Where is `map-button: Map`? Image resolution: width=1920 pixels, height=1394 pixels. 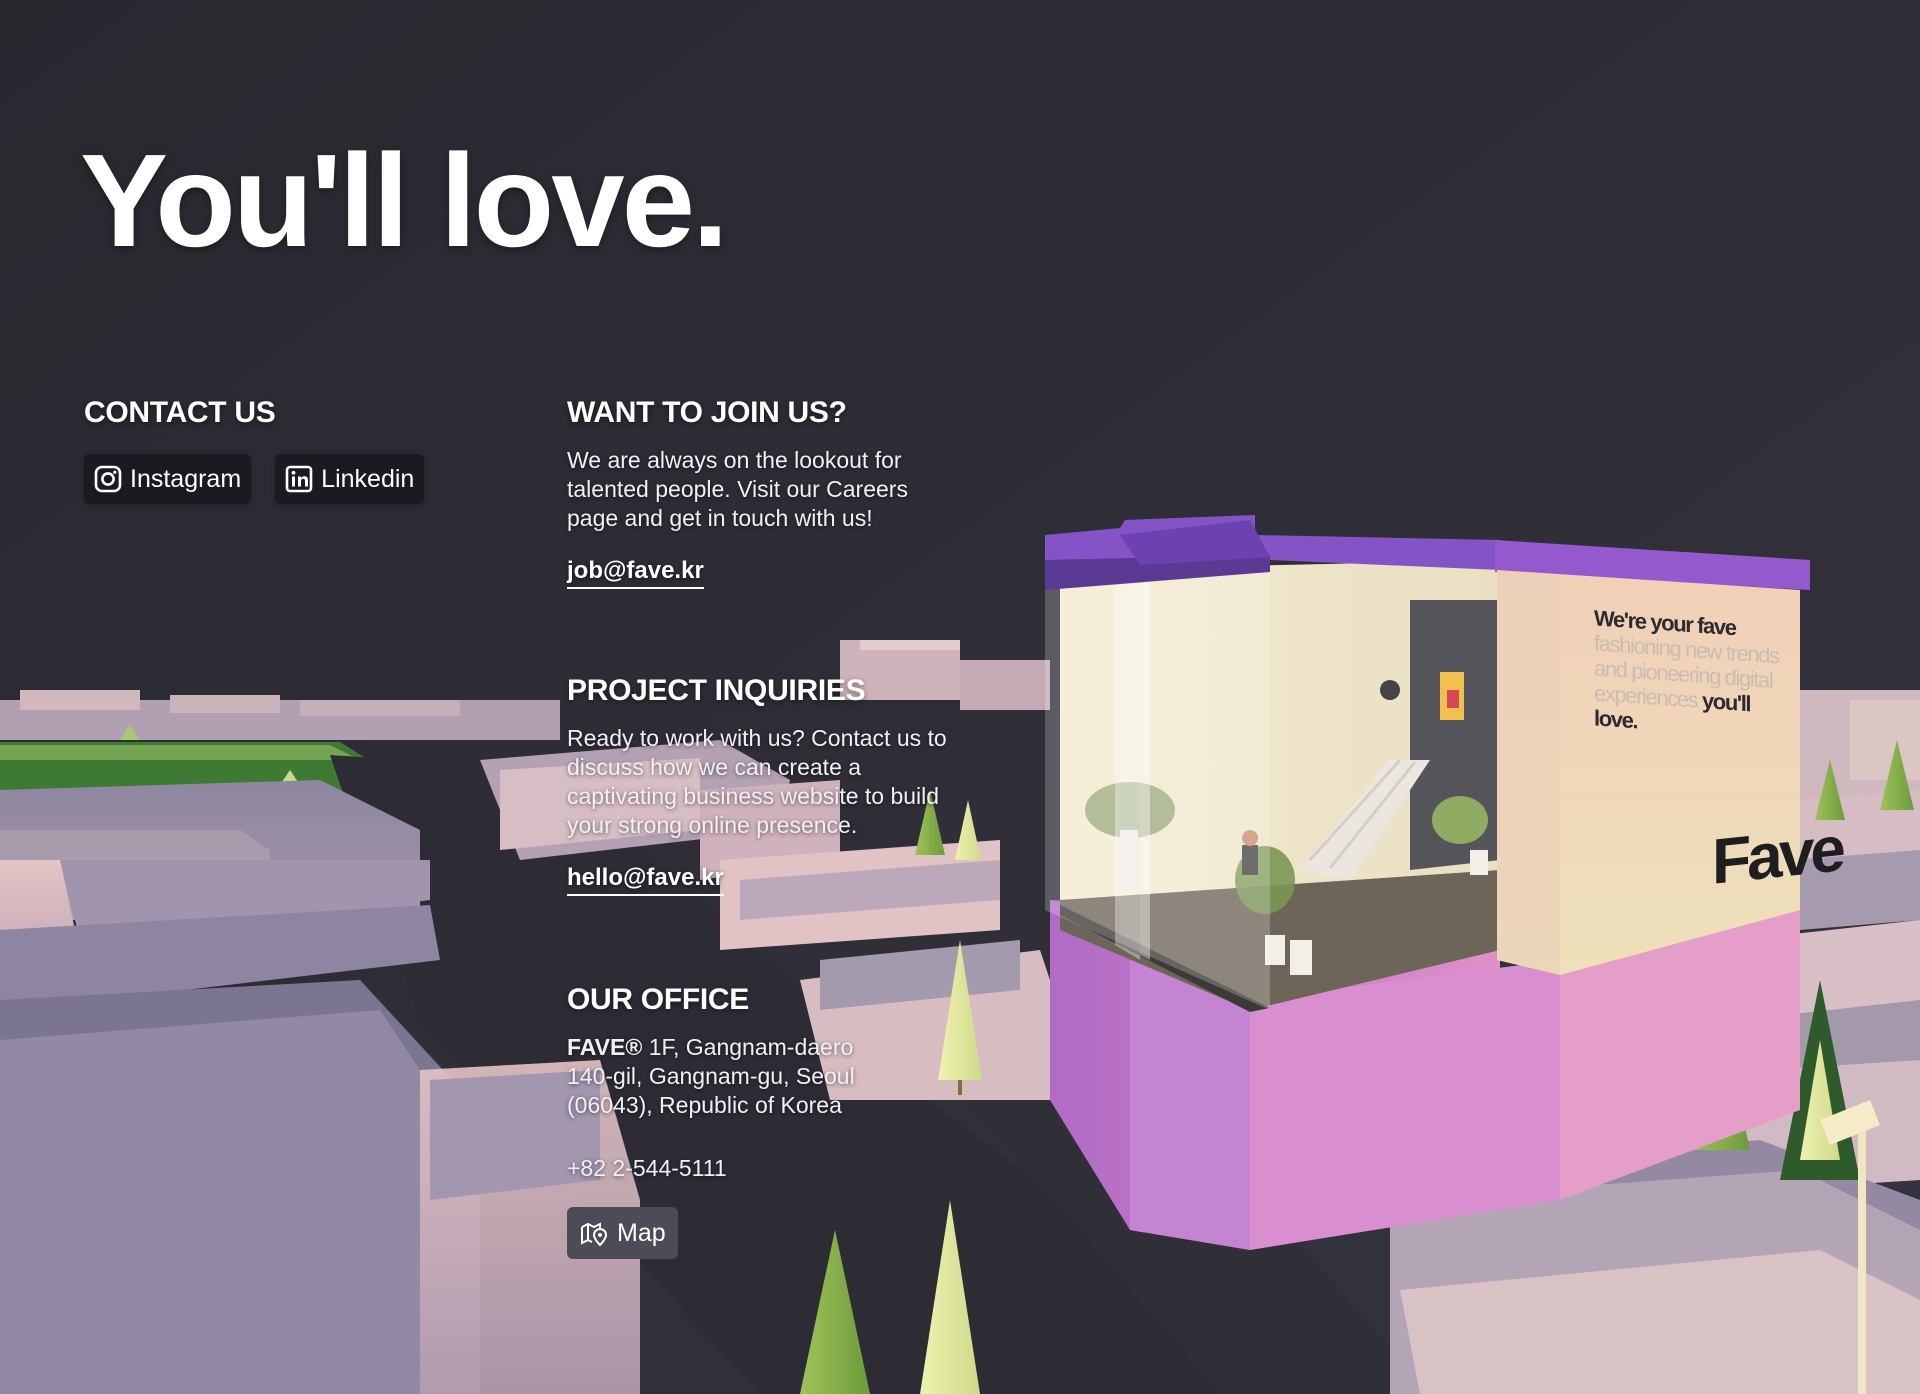 map-button: Map is located at coordinates (622, 1233).